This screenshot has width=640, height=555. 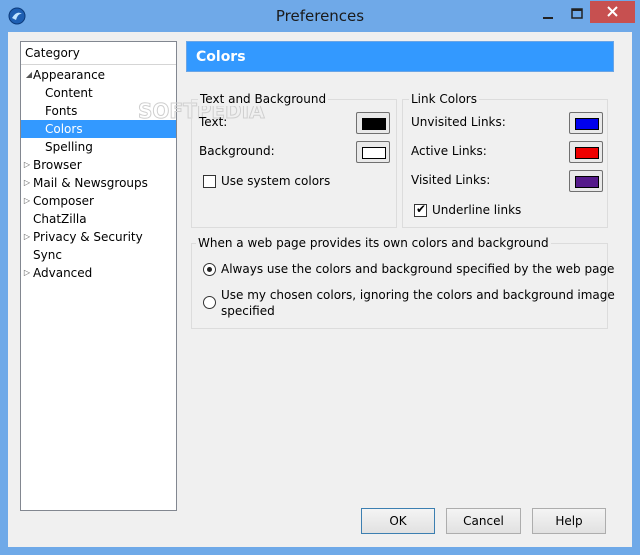 I want to click on close-button, so click(x=612, y=12).